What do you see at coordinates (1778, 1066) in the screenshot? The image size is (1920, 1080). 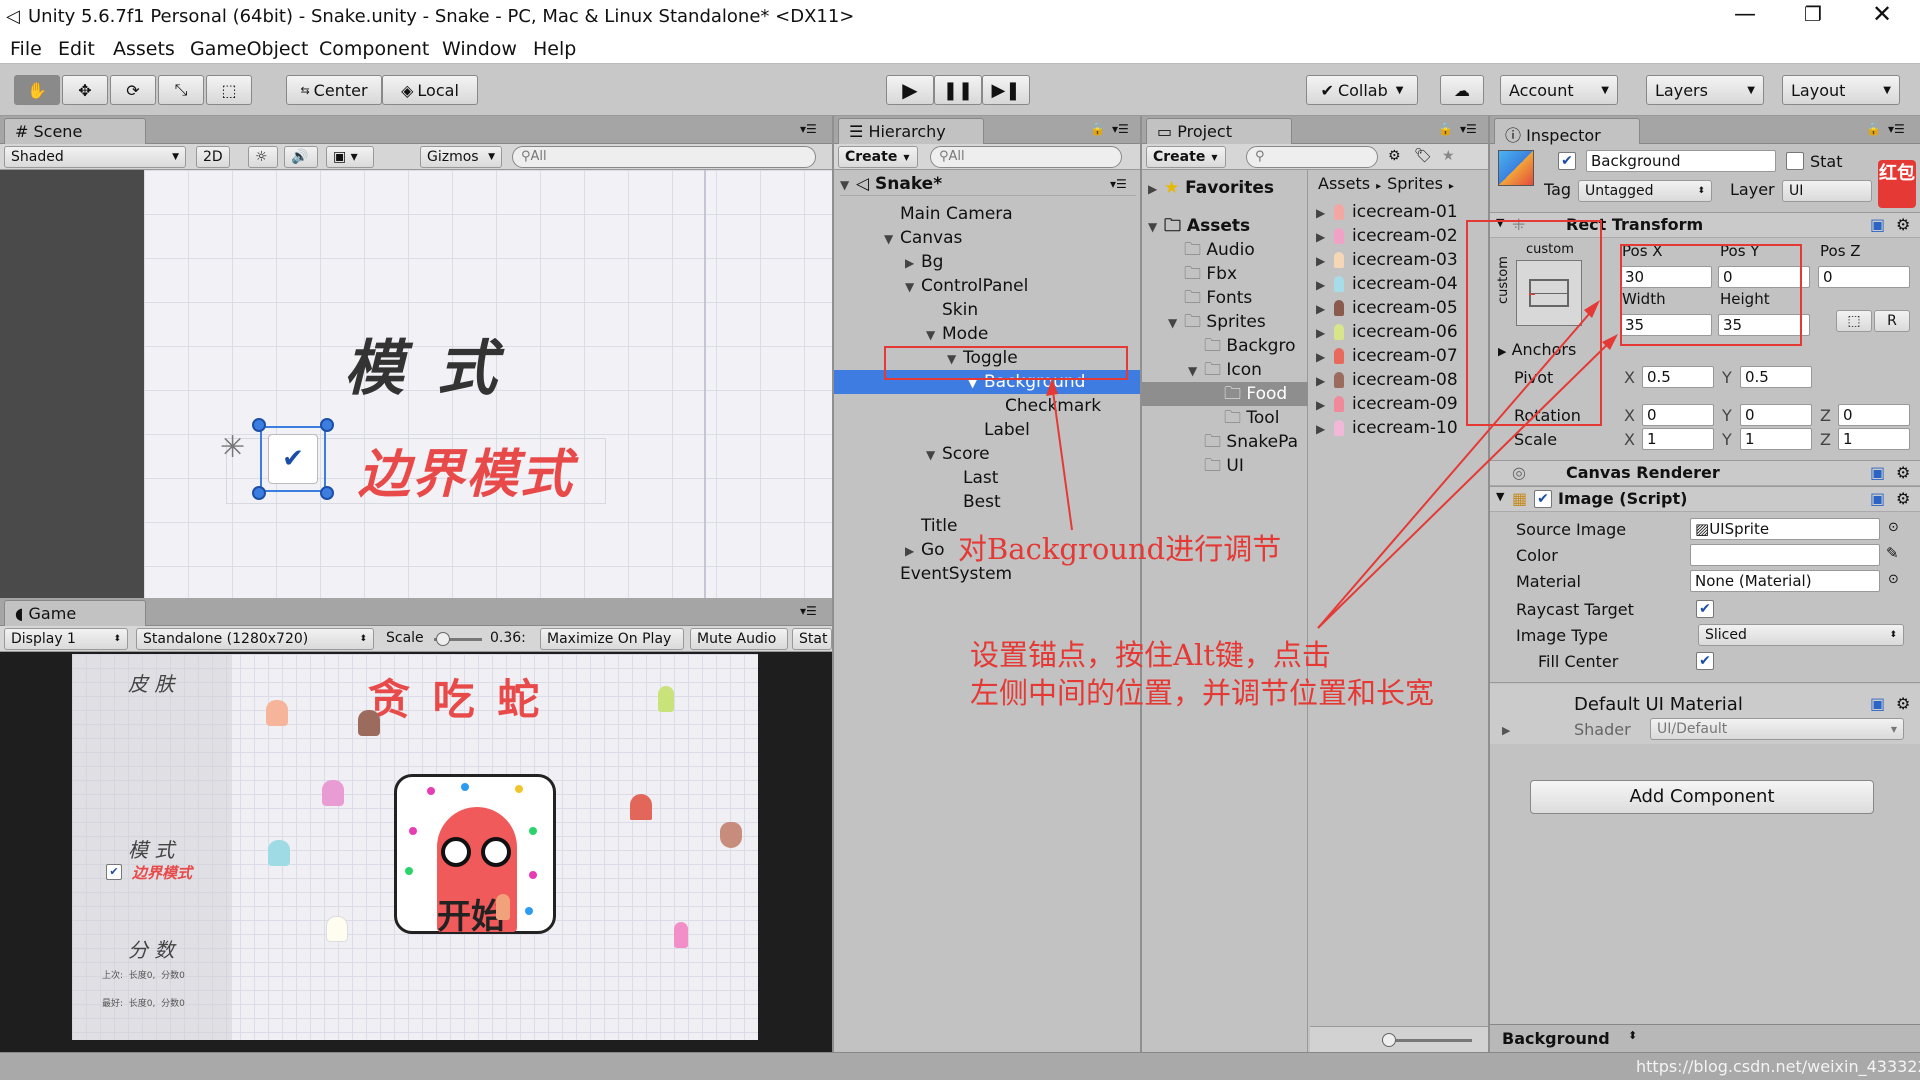 I see `watermark: https://blog.csdn.net/weixin_43332204` at bounding box center [1778, 1066].